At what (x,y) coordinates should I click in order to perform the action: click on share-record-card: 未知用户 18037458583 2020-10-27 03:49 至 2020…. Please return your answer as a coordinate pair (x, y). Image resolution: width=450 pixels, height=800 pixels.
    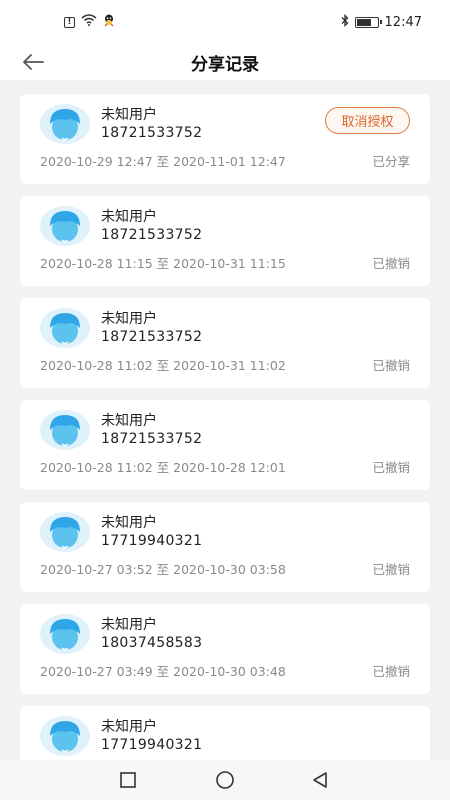
    Looking at the image, I should click on (225, 649).